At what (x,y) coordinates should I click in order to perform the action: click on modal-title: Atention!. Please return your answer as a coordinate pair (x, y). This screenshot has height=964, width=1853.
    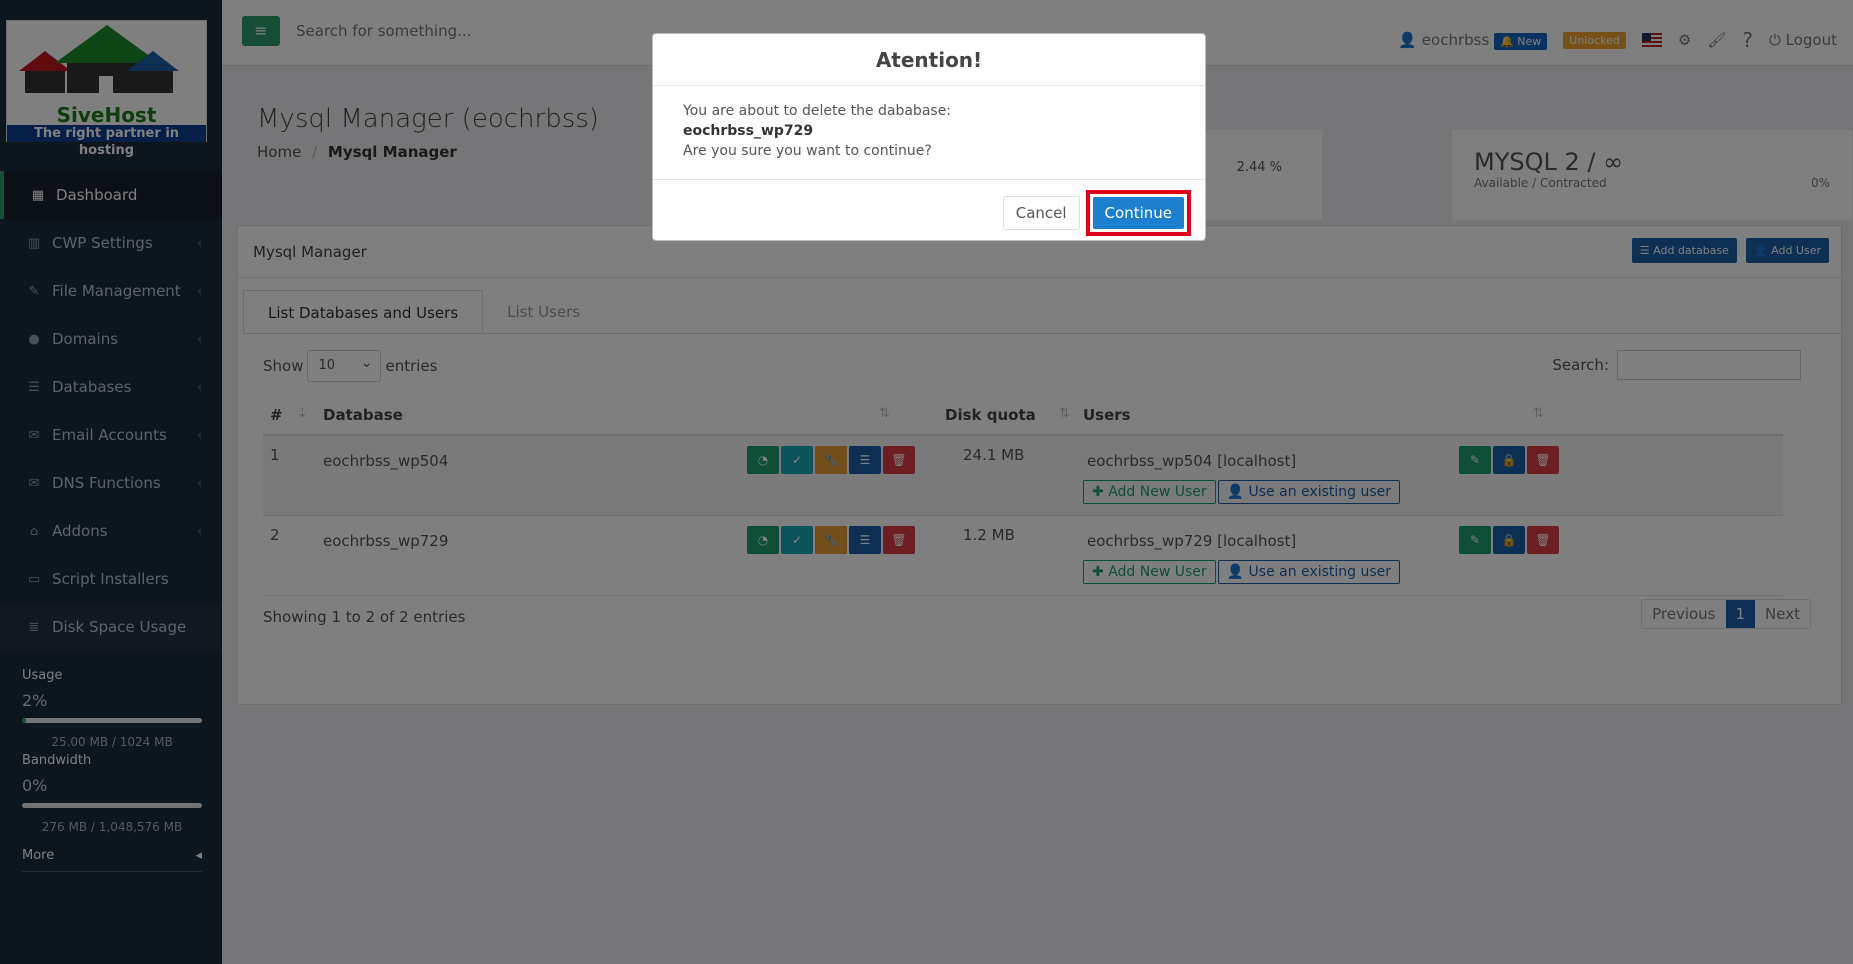
    Looking at the image, I should click on (929, 60).